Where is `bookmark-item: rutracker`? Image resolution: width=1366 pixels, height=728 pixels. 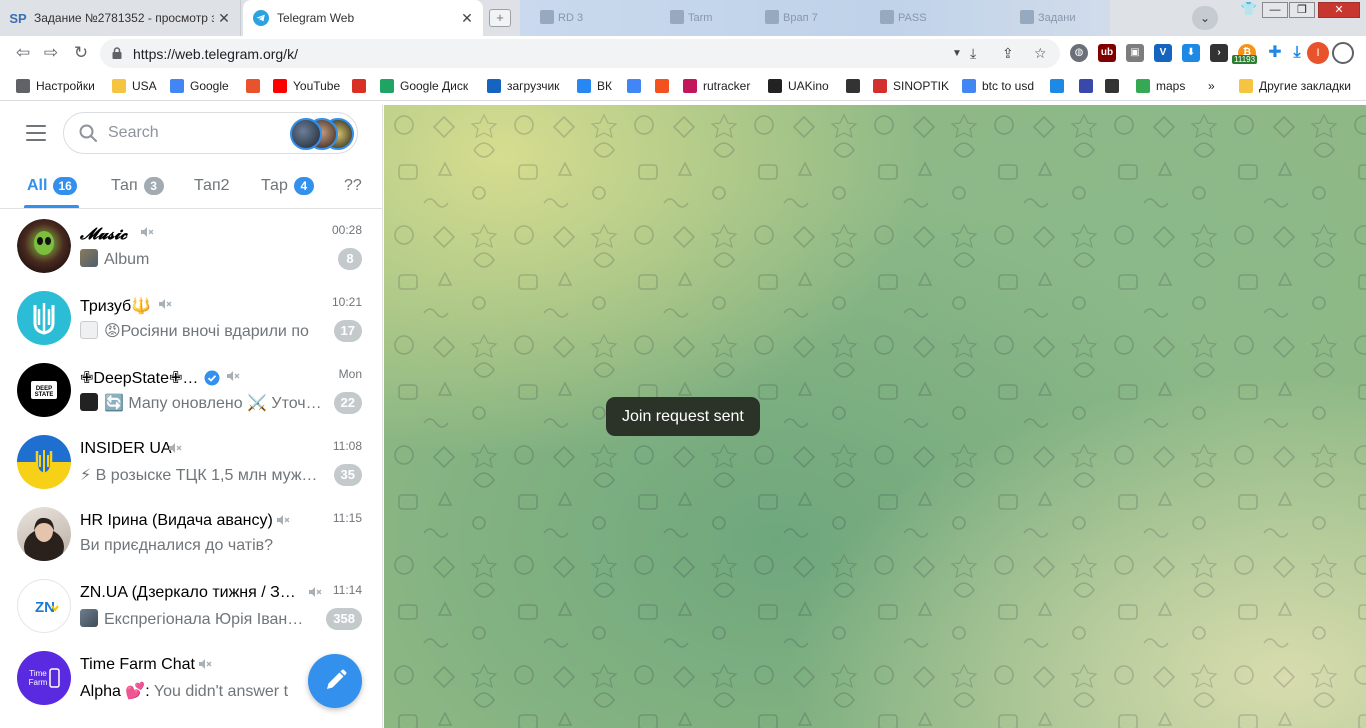 bookmark-item: rutracker is located at coordinates (716, 86).